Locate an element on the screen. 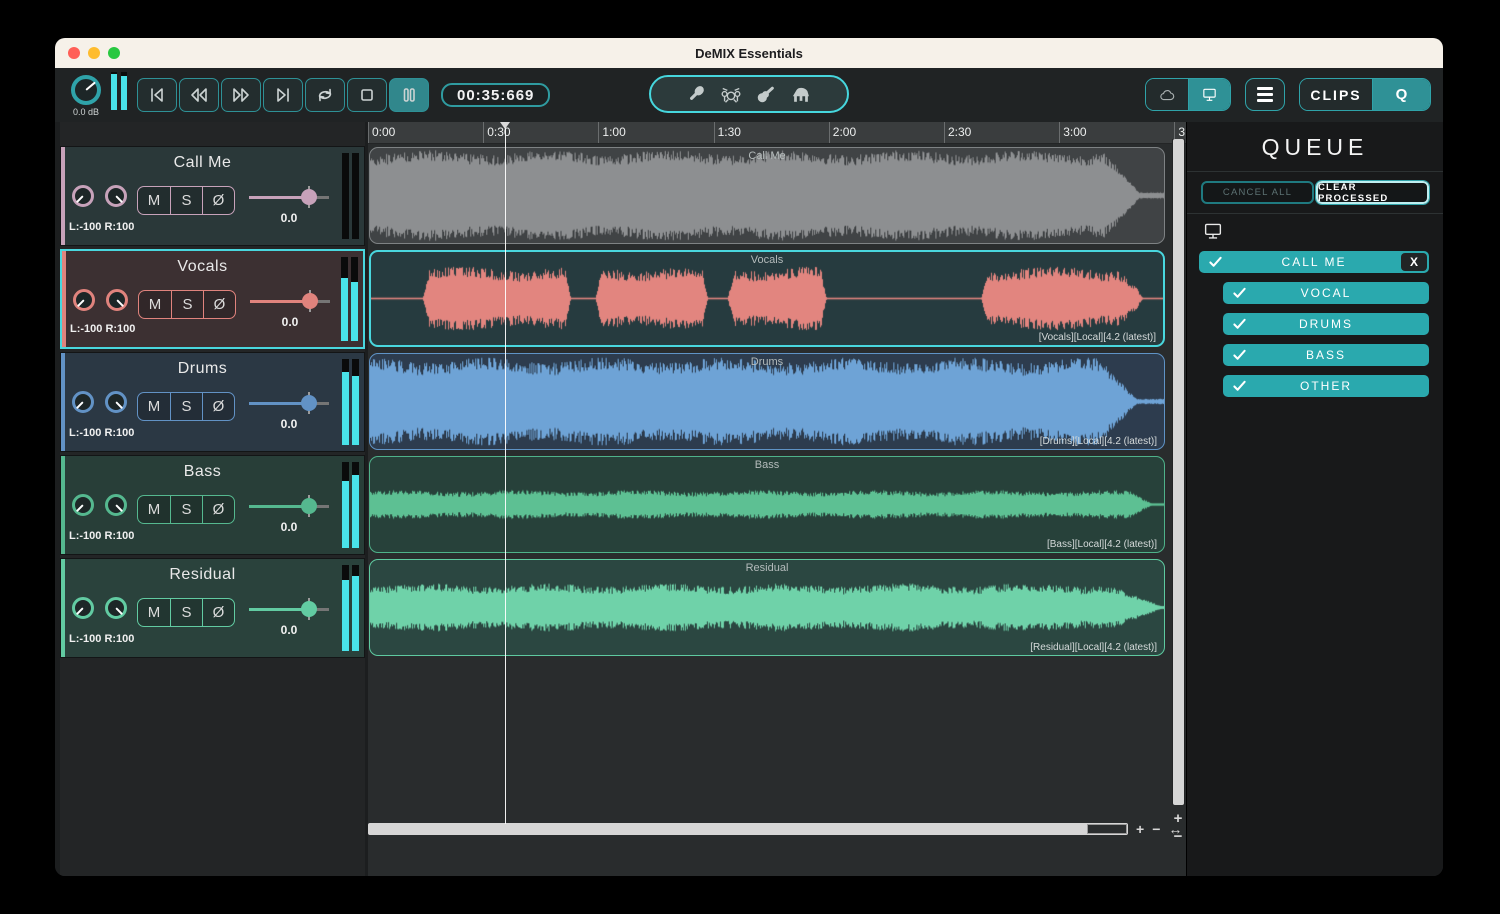 This screenshot has width=1500, height=914. fullscreen-window-button is located at coordinates (114, 53).